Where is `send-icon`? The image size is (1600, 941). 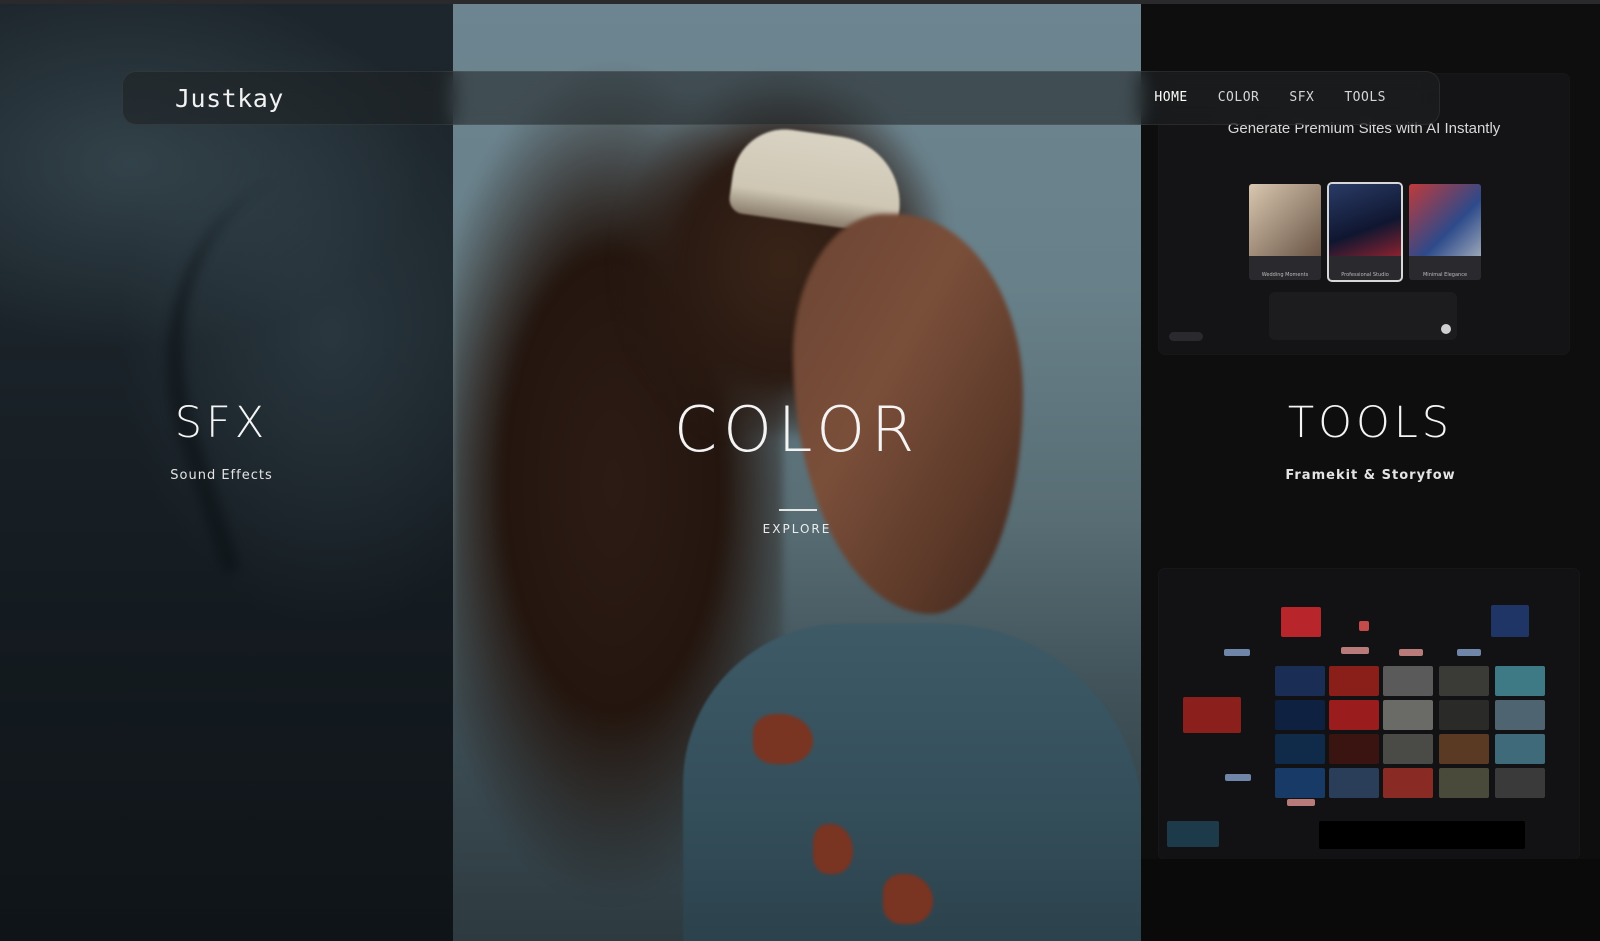
send-icon is located at coordinates (1446, 329).